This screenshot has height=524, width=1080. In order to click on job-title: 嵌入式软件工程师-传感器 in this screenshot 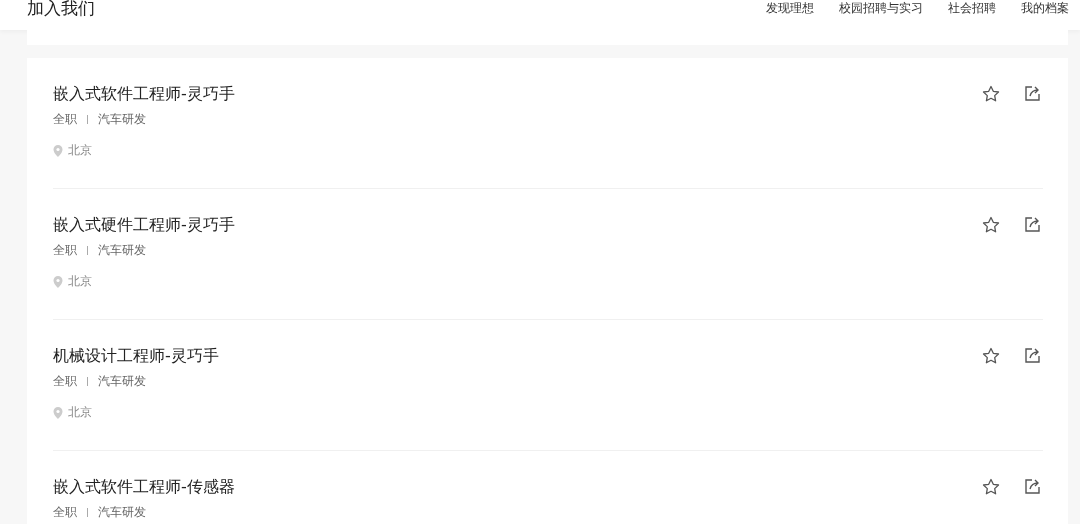, I will do `click(144, 487)`.